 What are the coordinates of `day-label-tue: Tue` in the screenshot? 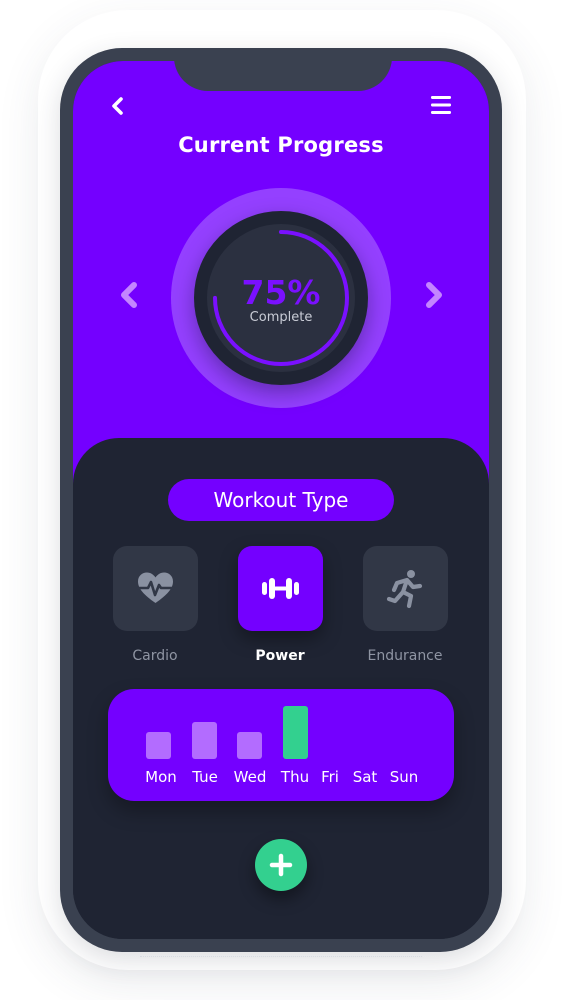 It's located at (205, 777).